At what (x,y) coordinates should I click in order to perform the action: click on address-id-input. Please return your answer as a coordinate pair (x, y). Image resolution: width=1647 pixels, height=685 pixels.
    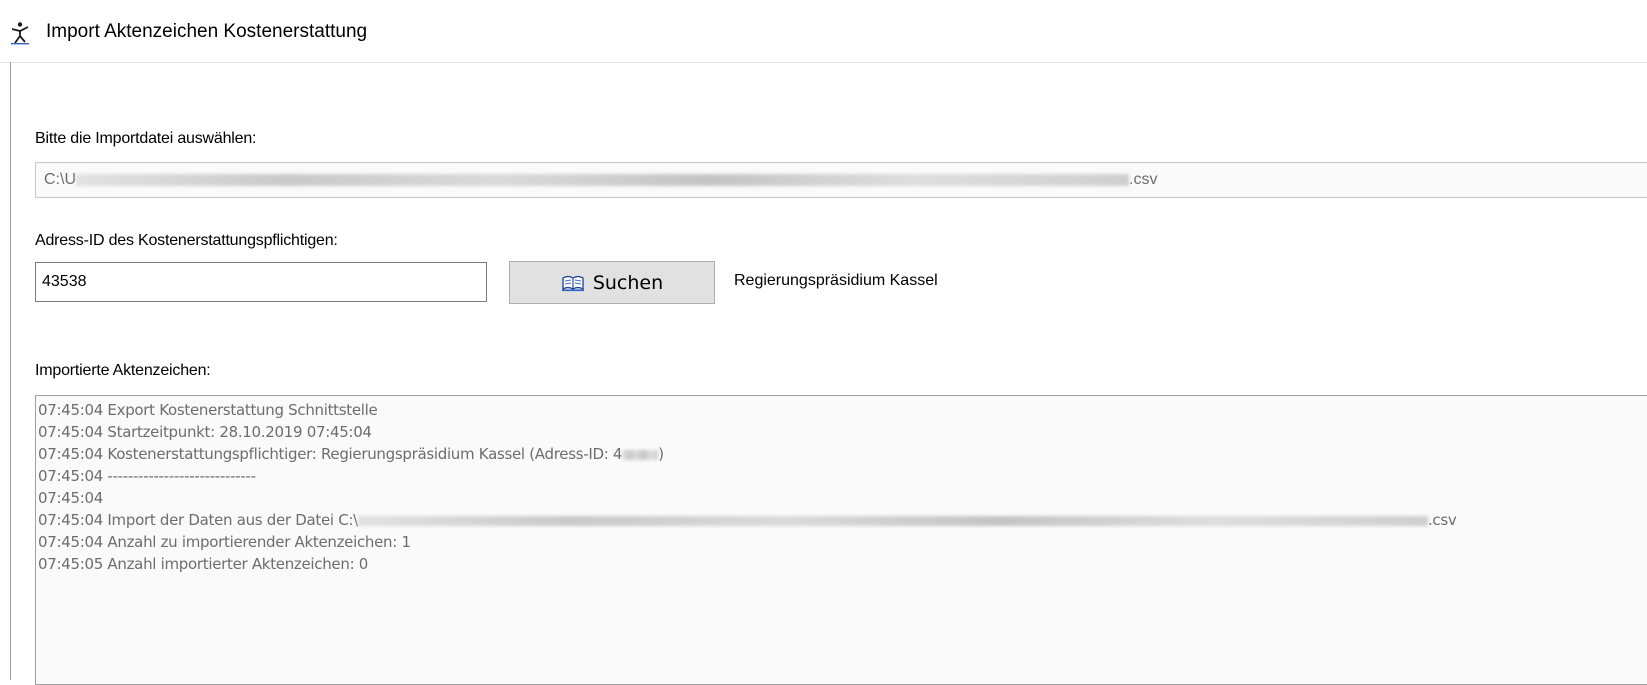
    Looking at the image, I should click on (261, 282).